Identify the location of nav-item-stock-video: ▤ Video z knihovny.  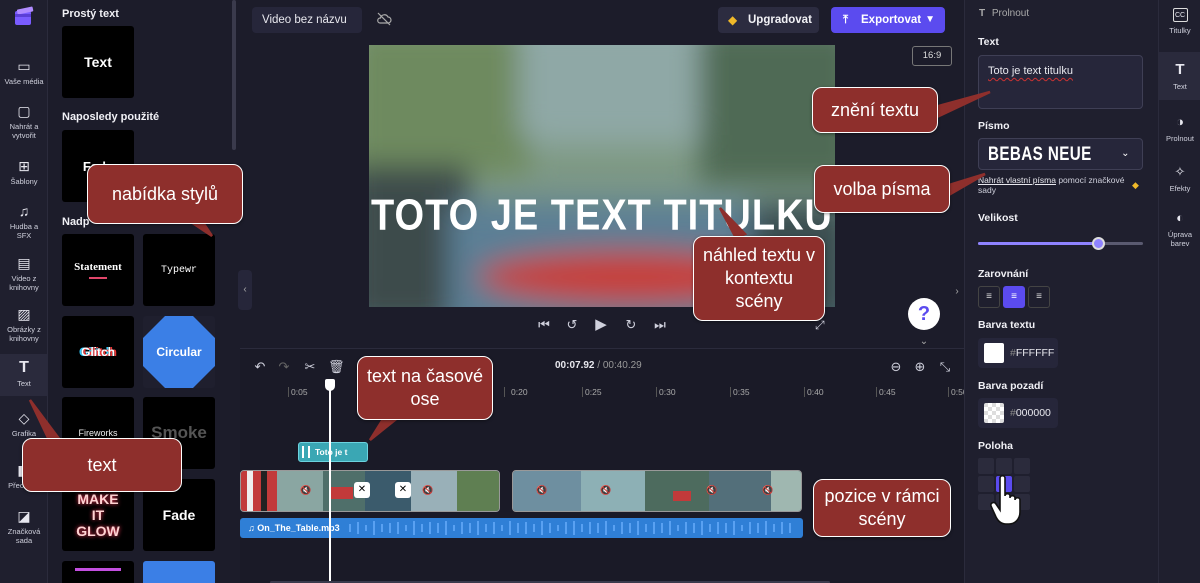
(24, 273).